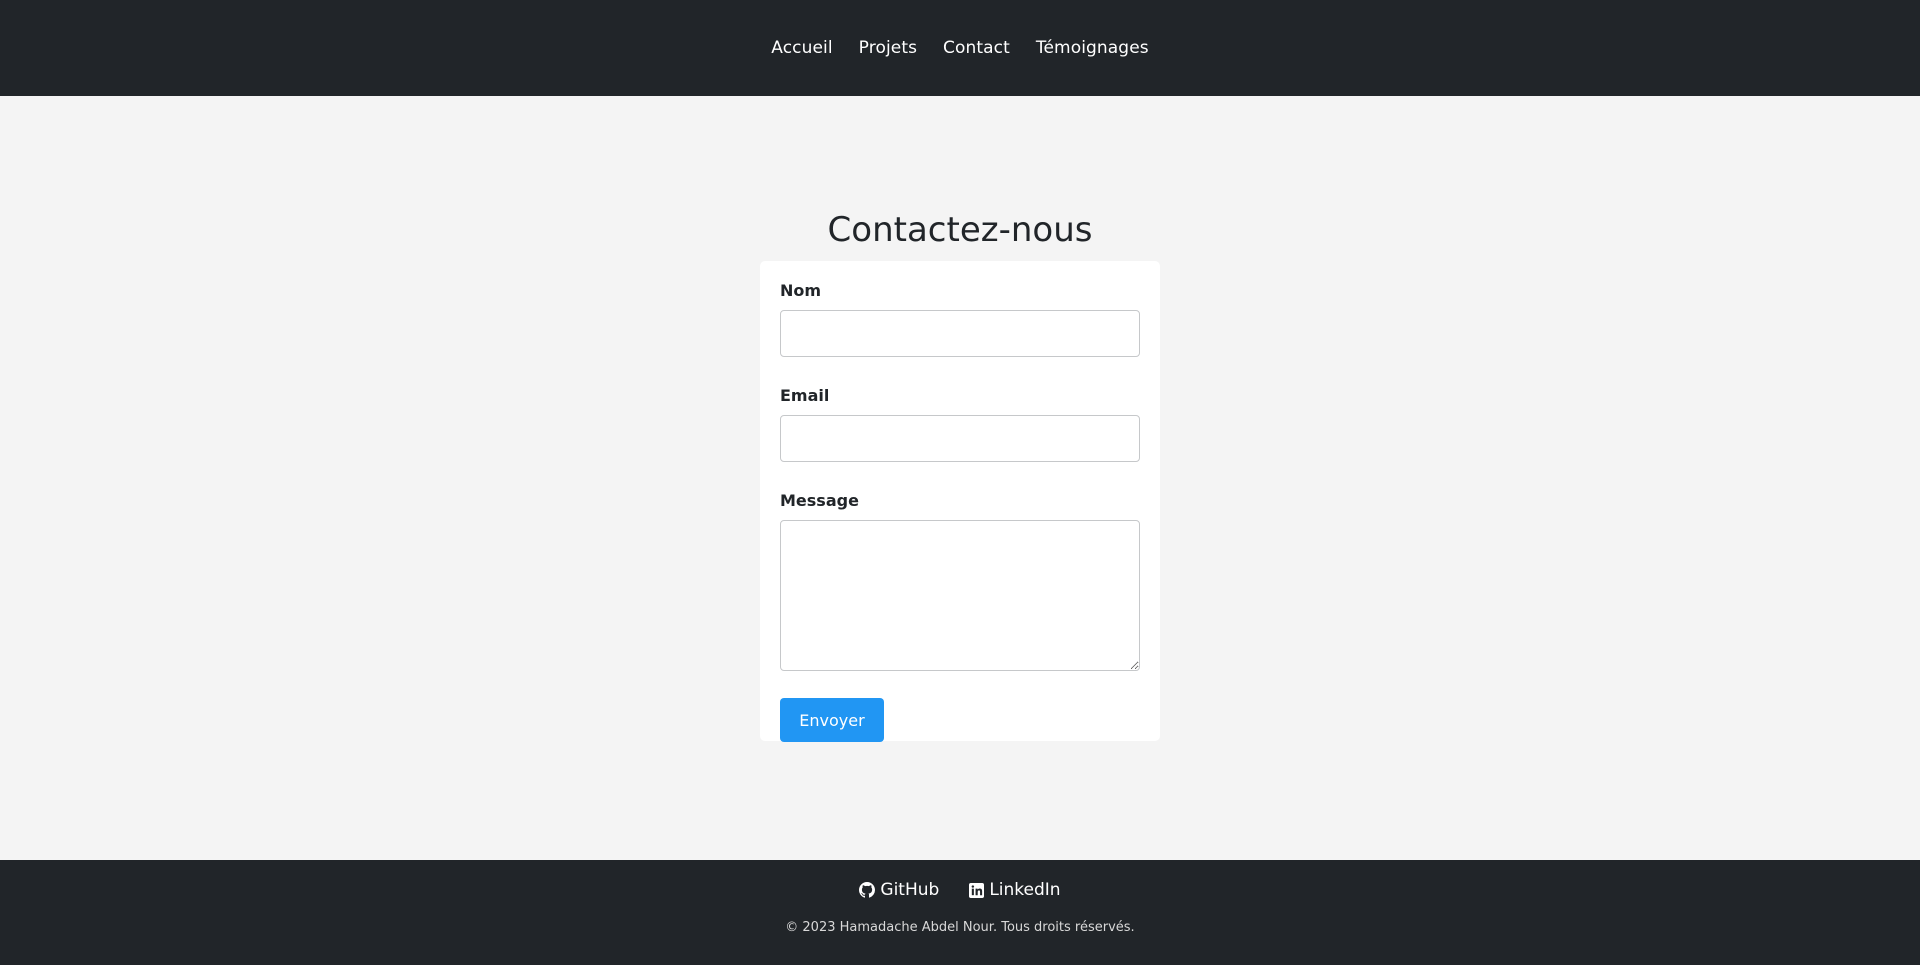 The height and width of the screenshot is (965, 1920). I want to click on nav-link-temoignages: Témoignages, so click(1092, 48).